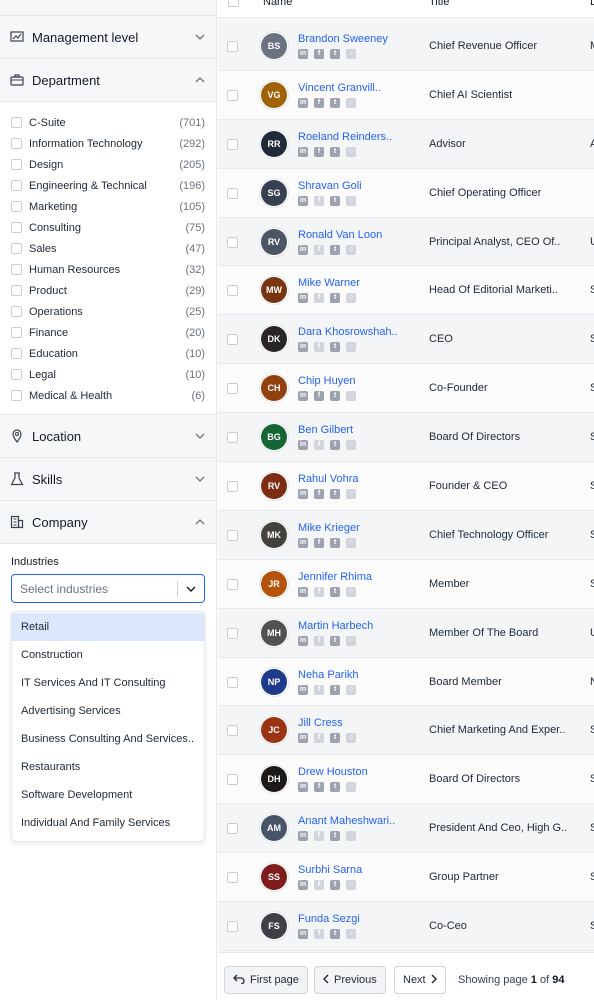 This screenshot has height=1000, width=594. What do you see at coordinates (406, 144) in the screenshot?
I see `table-row: RR Roeland Reinders.. in f t ○ Advisor A` at bounding box center [406, 144].